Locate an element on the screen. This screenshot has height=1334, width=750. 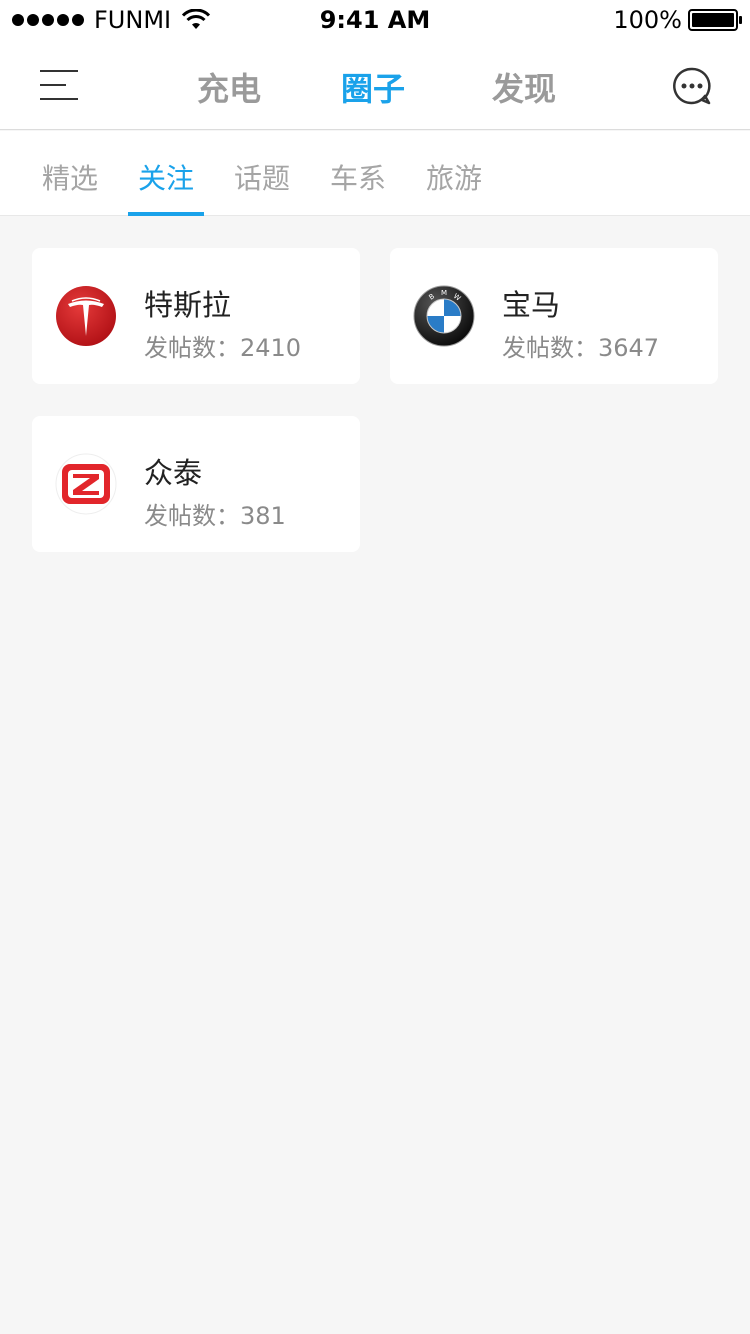
subtab-topics: 话题 is located at coordinates (262, 177).